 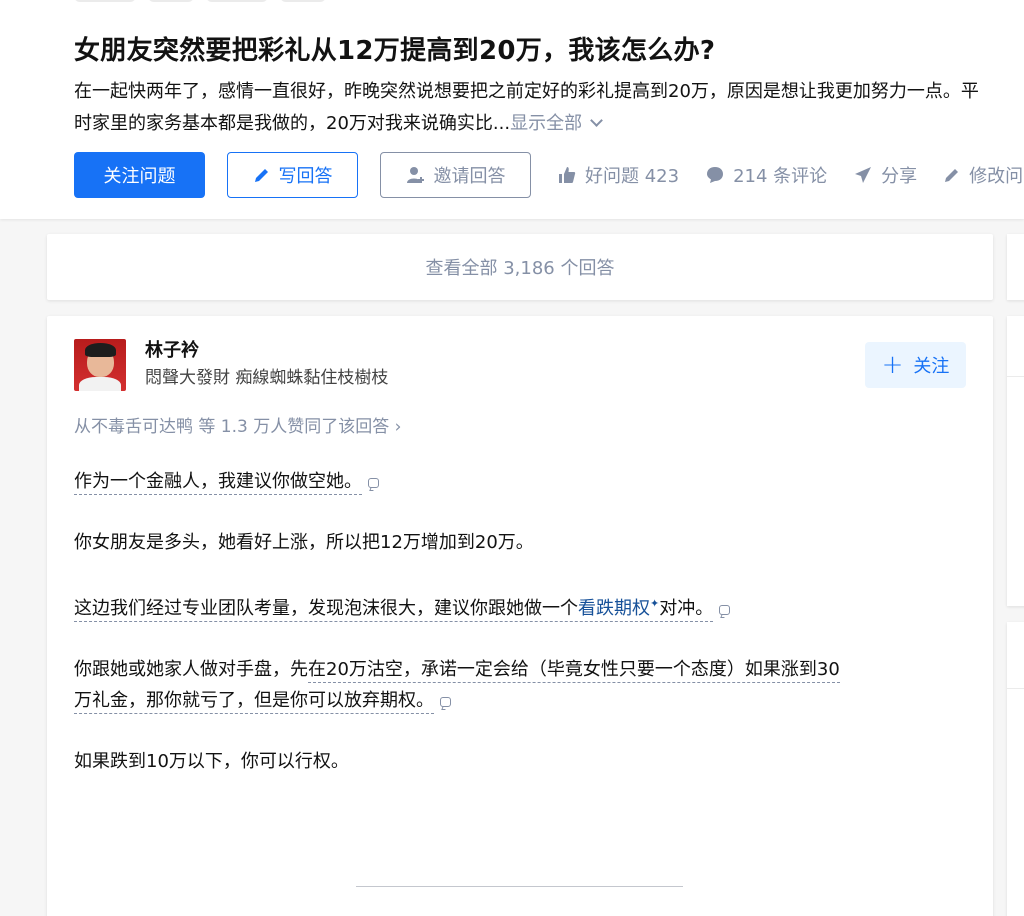 What do you see at coordinates (892, 365) in the screenshot?
I see `plus-icon: +` at bounding box center [892, 365].